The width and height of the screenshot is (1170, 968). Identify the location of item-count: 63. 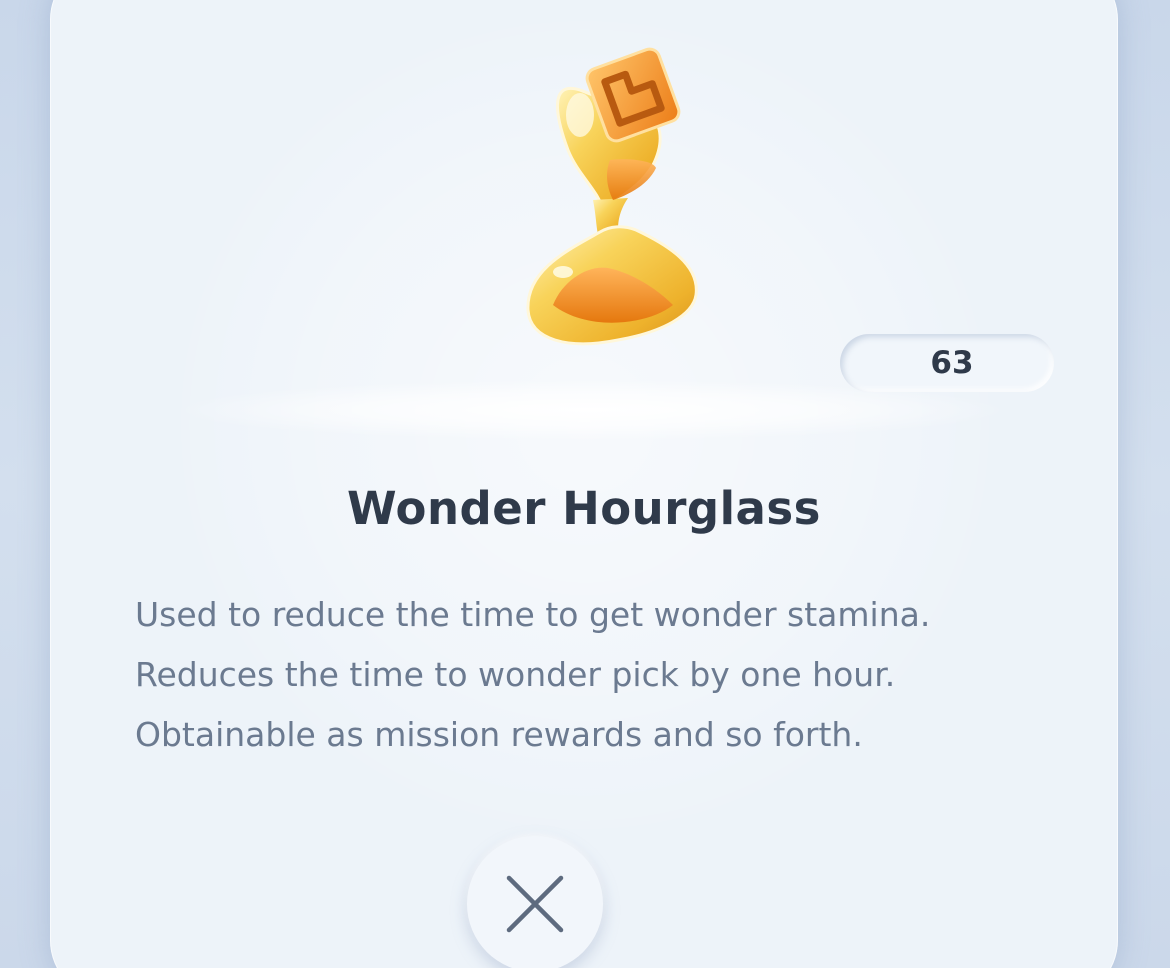
(952, 363).